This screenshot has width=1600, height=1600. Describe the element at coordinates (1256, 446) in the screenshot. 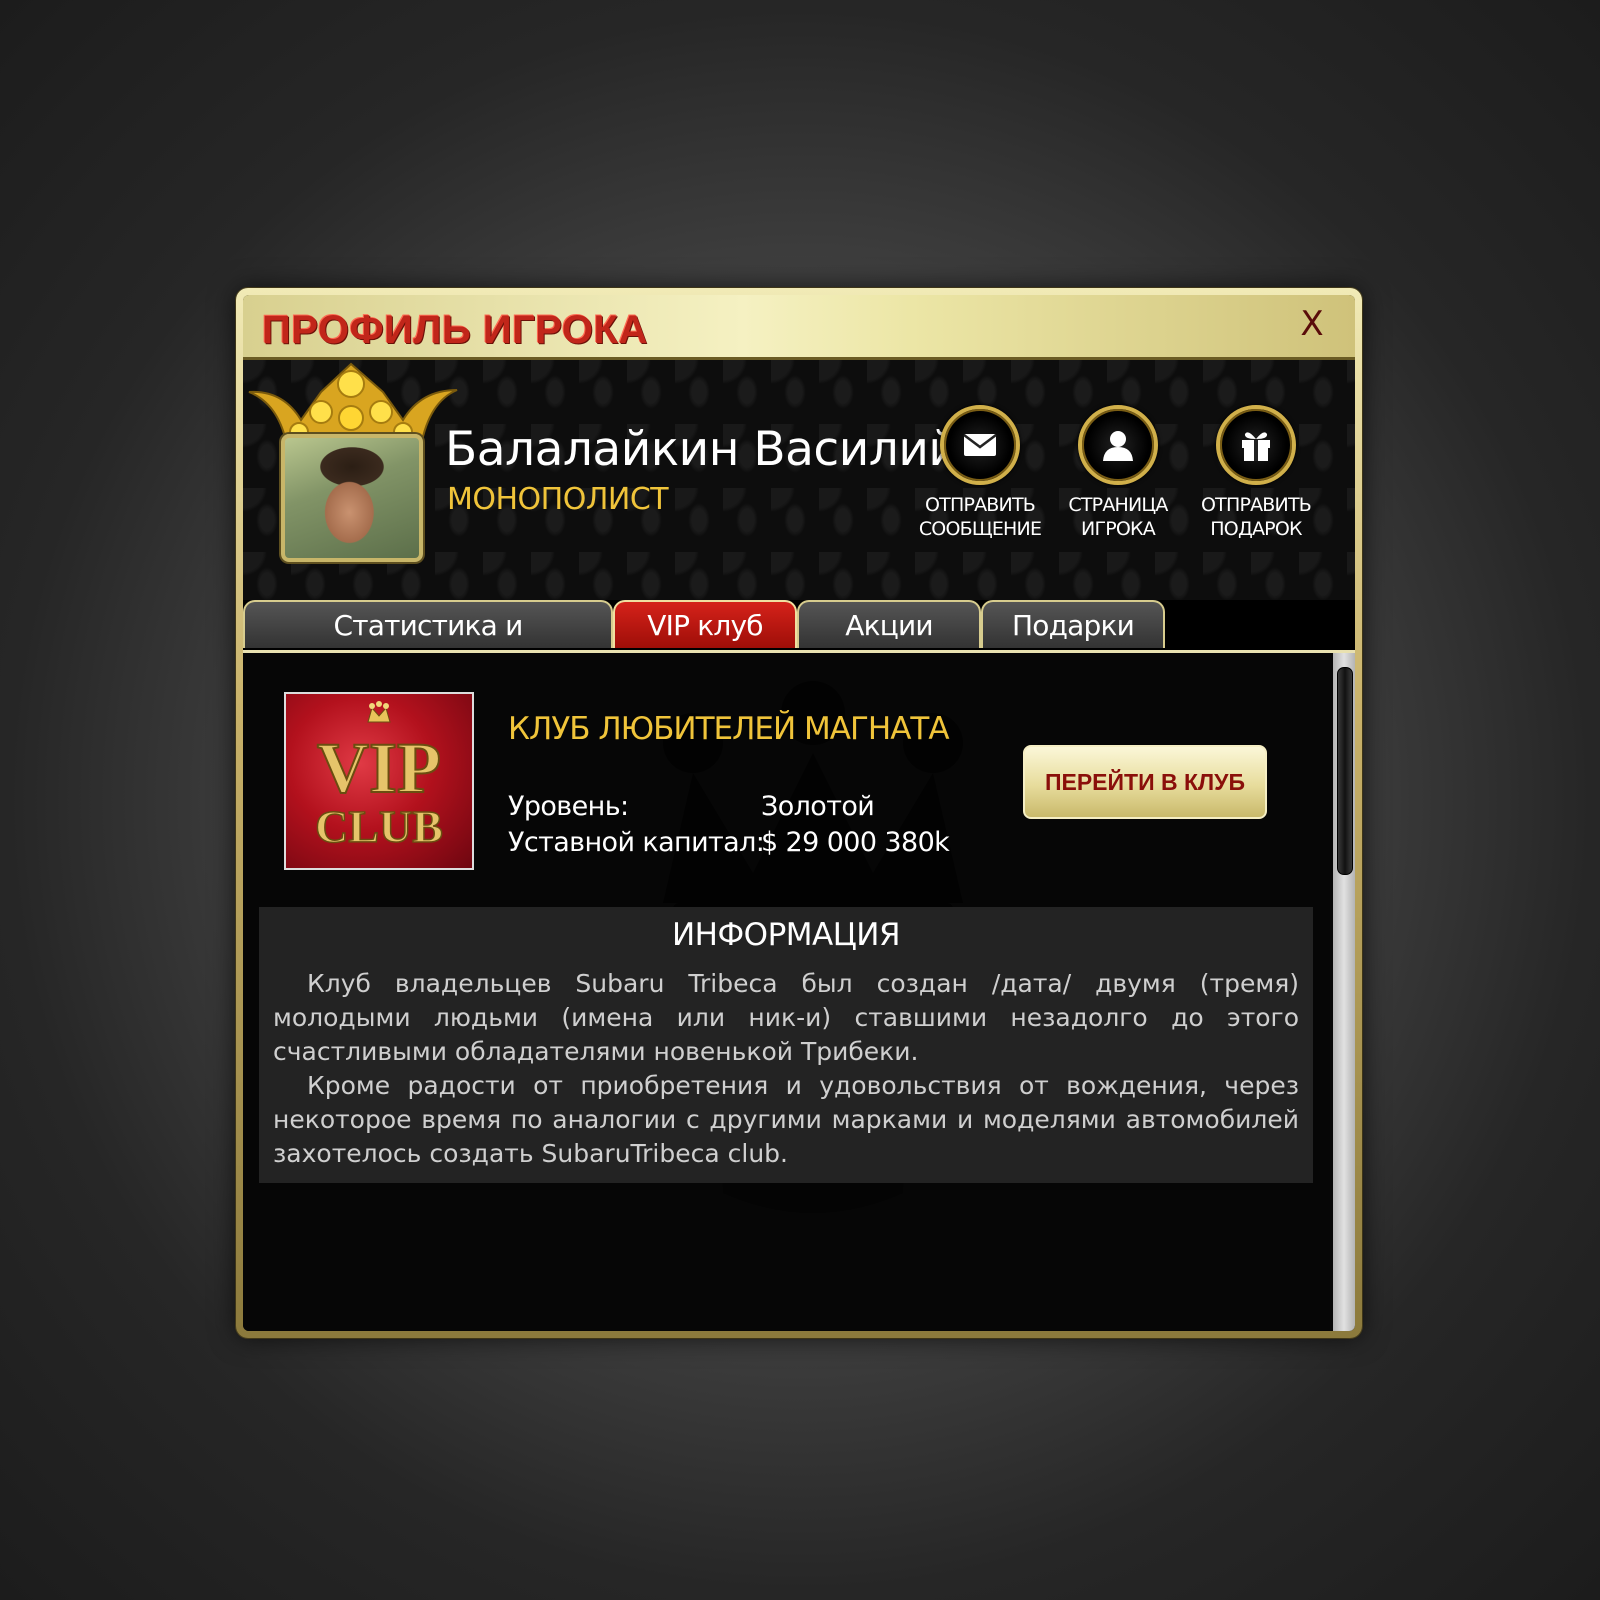

I see `gift-icon` at that location.